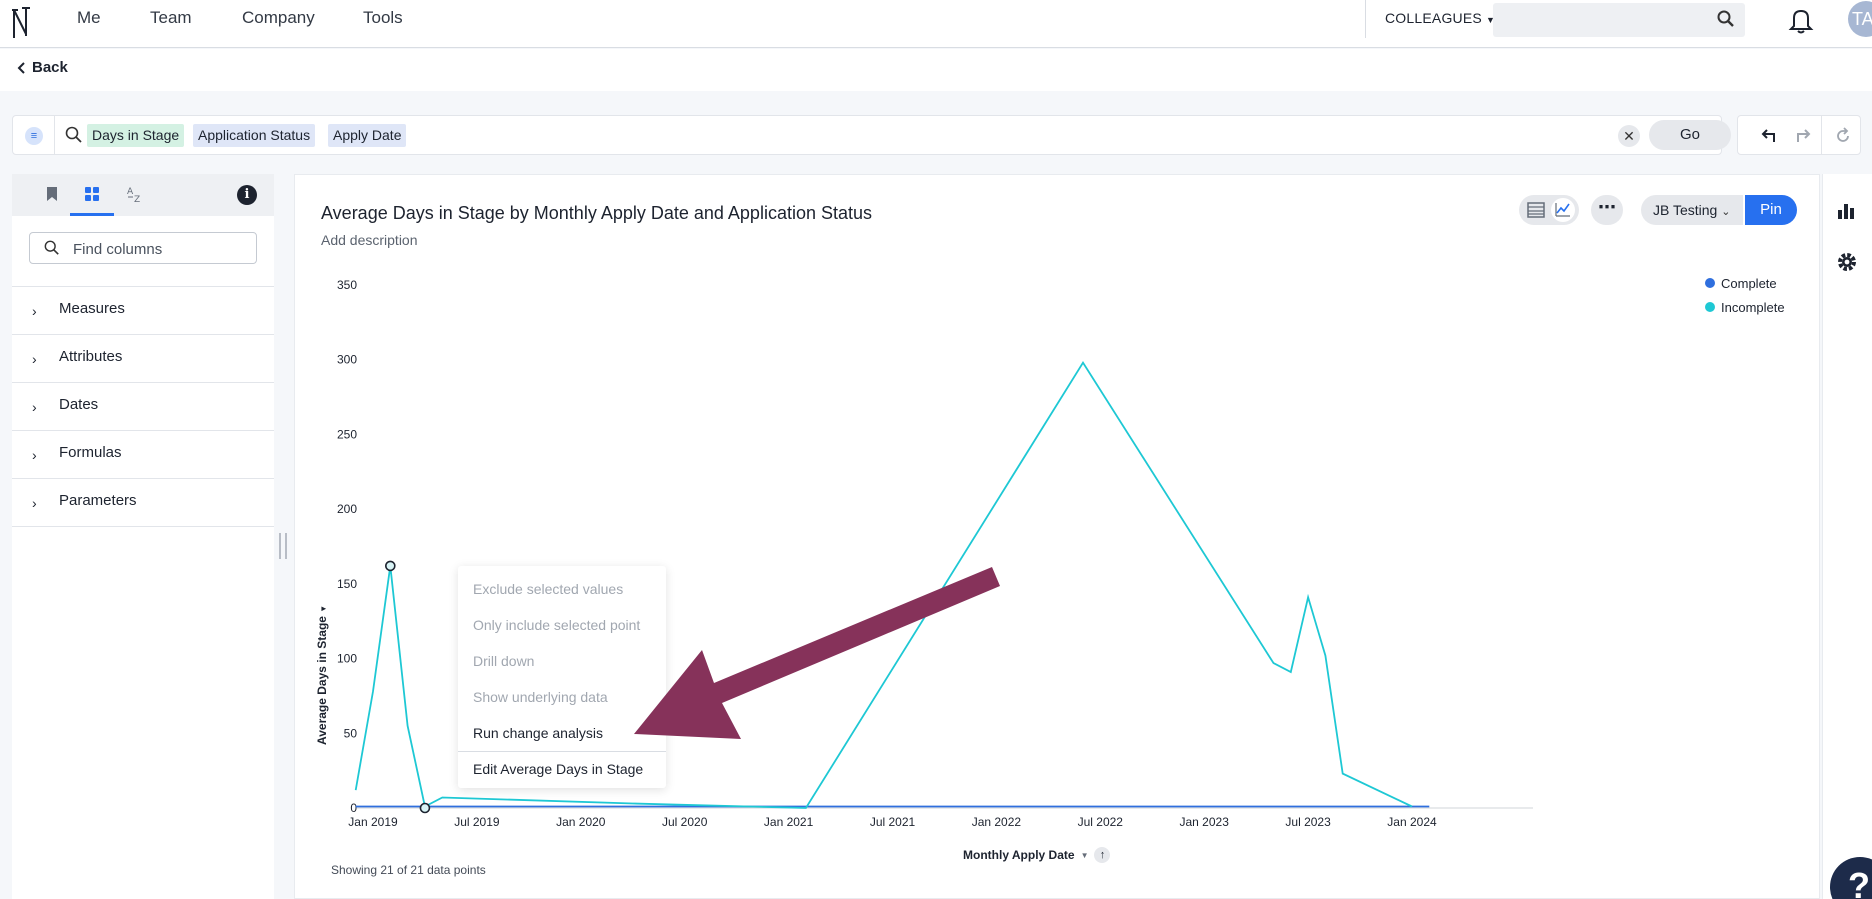 The width and height of the screenshot is (1872, 899). What do you see at coordinates (1847, 536) in the screenshot?
I see `right-rail` at bounding box center [1847, 536].